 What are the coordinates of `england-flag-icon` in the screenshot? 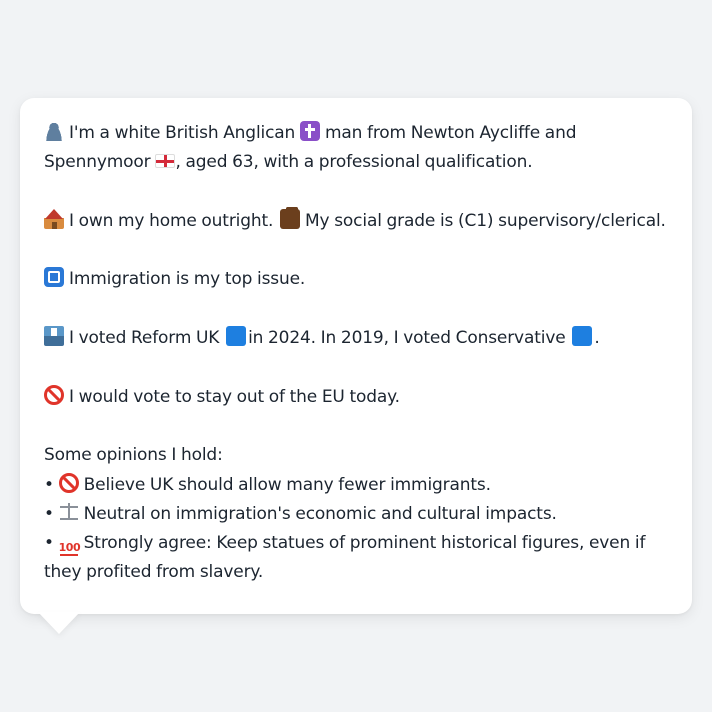 It's located at (164, 161).